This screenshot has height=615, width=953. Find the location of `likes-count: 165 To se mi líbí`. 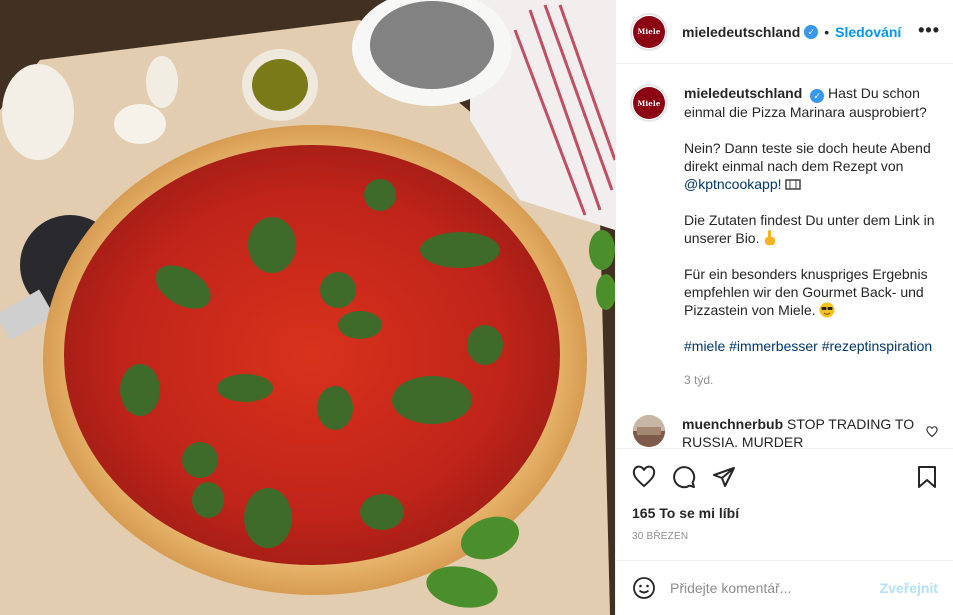

likes-count: 165 To se mi líbí is located at coordinates (785, 513).